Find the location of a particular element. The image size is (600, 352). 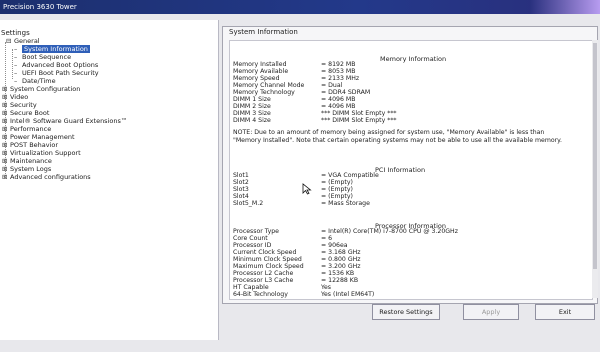

scrollbar-thumb is located at coordinates (595, 156).